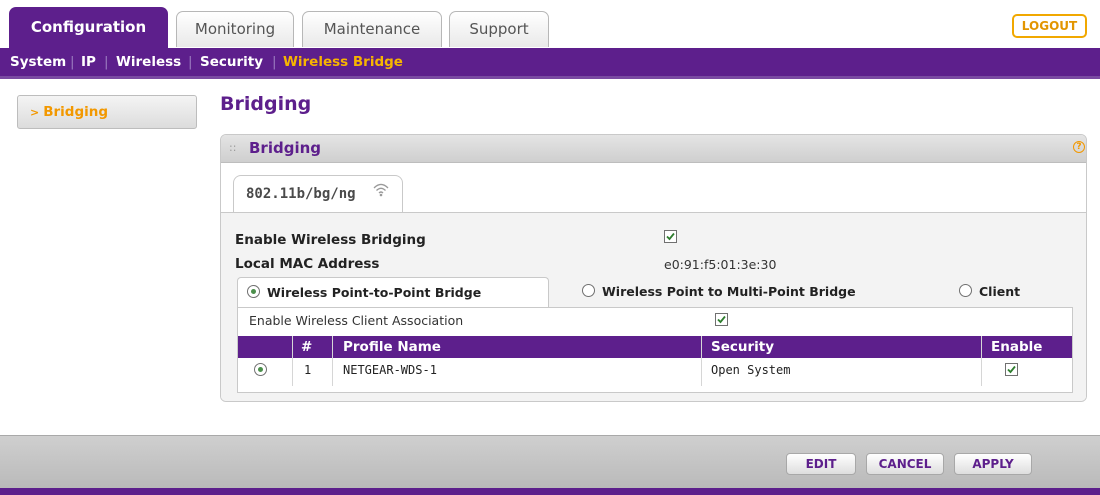 The width and height of the screenshot is (1100, 495). I want to click on mode-radio-multi-point, so click(588, 290).